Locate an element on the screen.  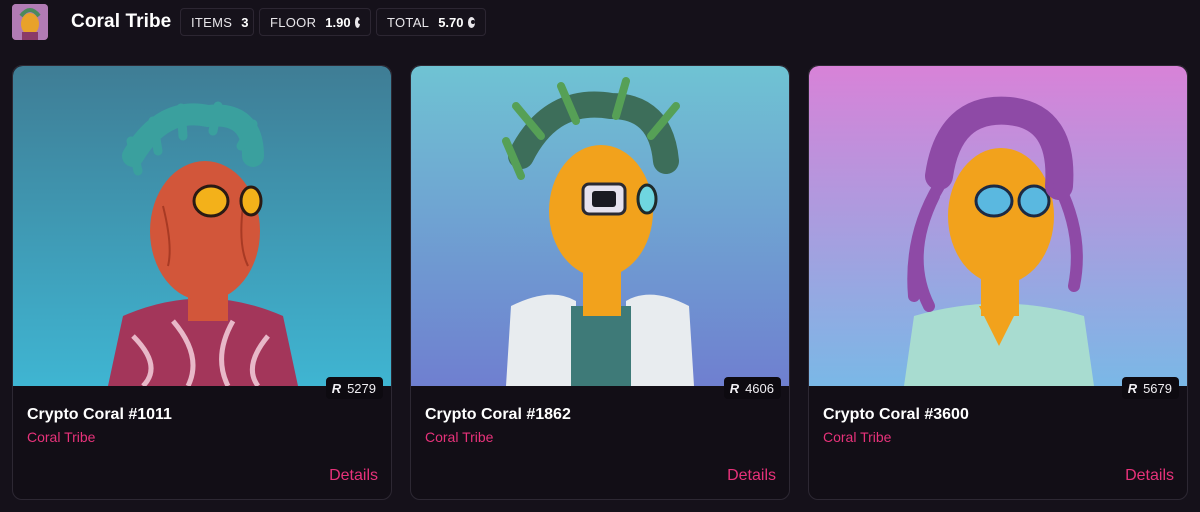
total-stat: TOTAL 5.70 is located at coordinates (431, 22).